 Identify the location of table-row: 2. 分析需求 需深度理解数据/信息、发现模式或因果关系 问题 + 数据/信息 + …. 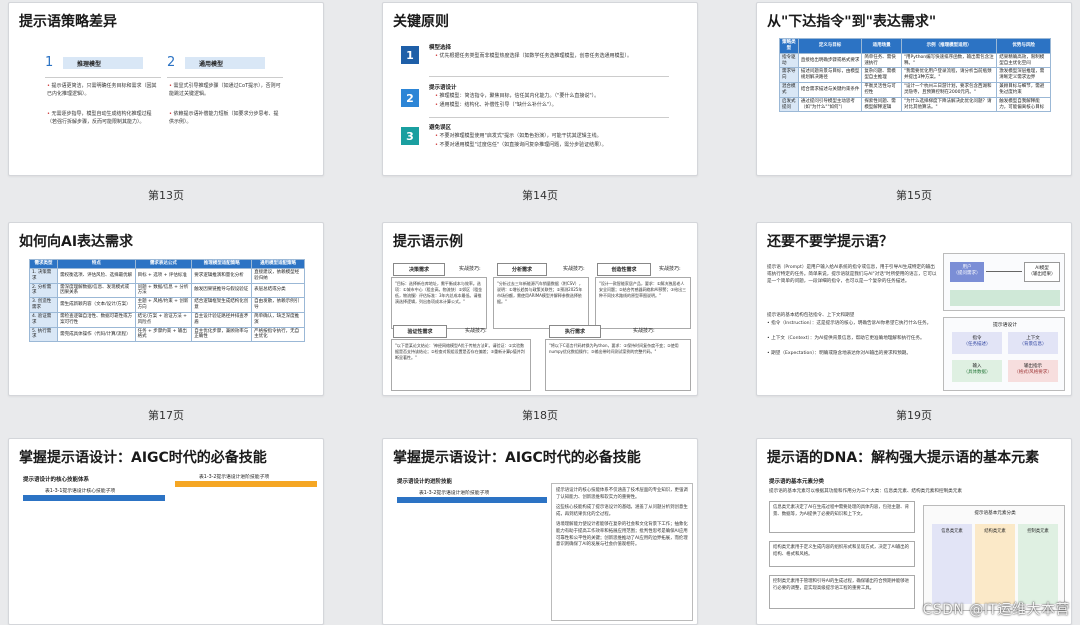
(166, 290).